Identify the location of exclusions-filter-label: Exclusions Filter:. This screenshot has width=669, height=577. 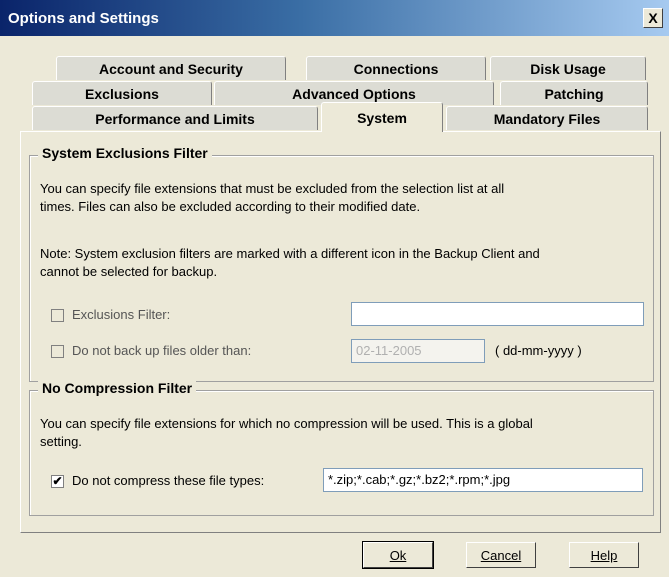
(121, 314).